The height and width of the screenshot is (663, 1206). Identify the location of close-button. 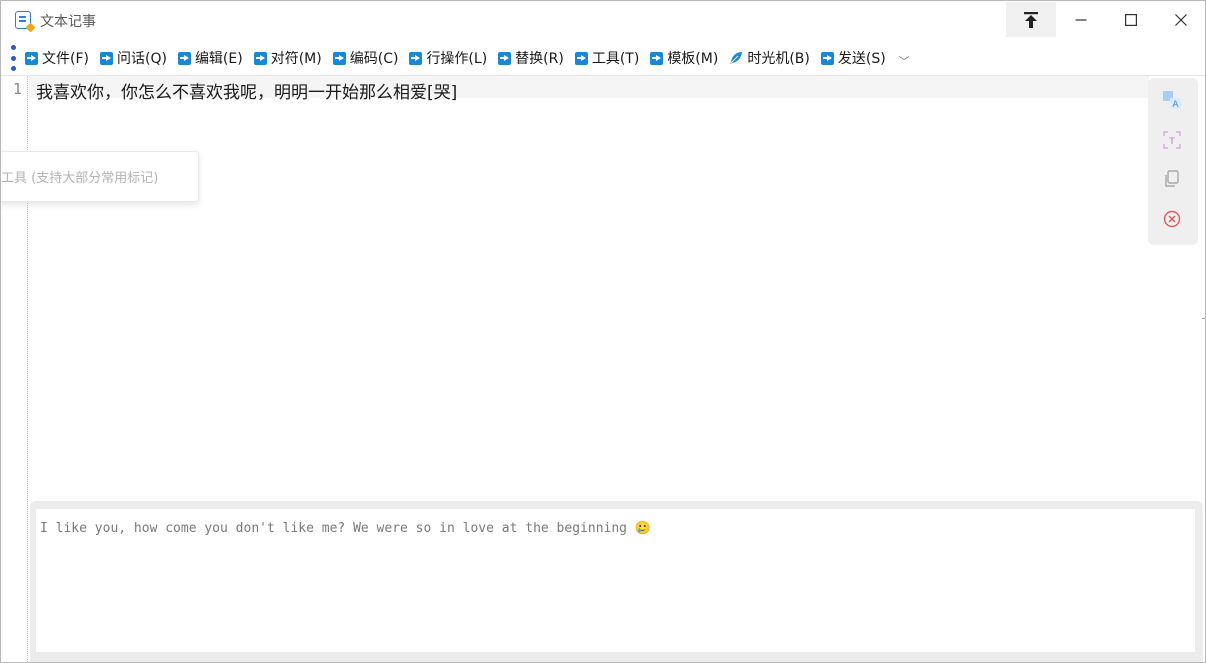
(1180, 19).